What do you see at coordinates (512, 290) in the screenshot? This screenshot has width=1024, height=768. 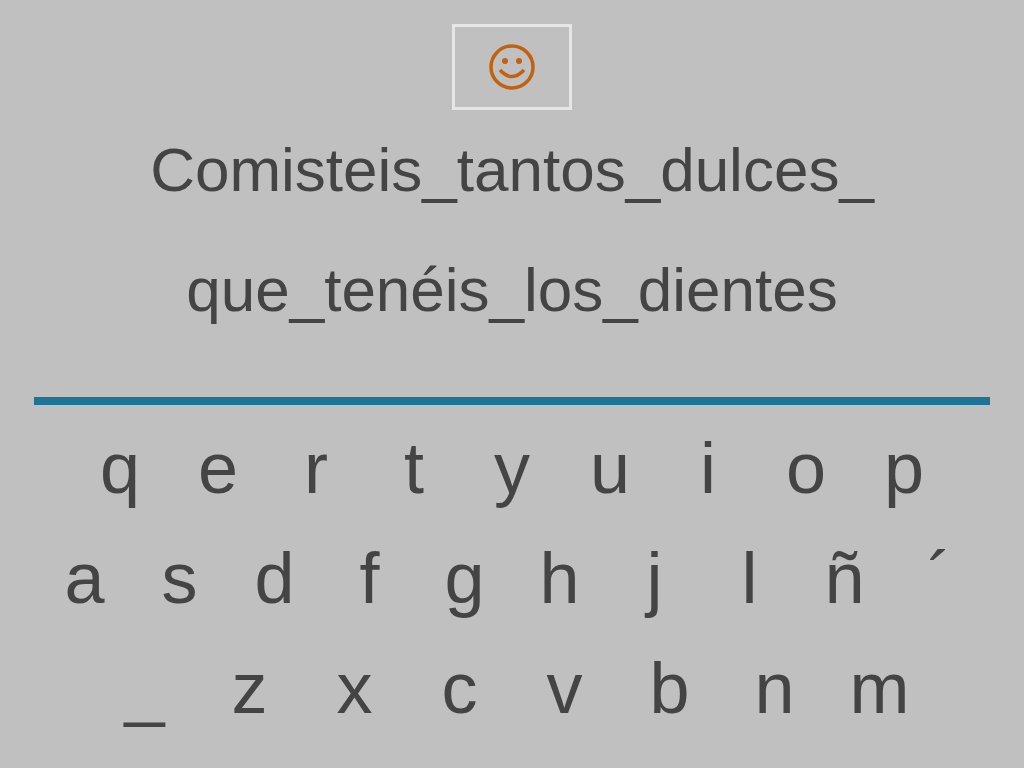 I see `phrase-text: que_tenéis_los_dientes` at bounding box center [512, 290].